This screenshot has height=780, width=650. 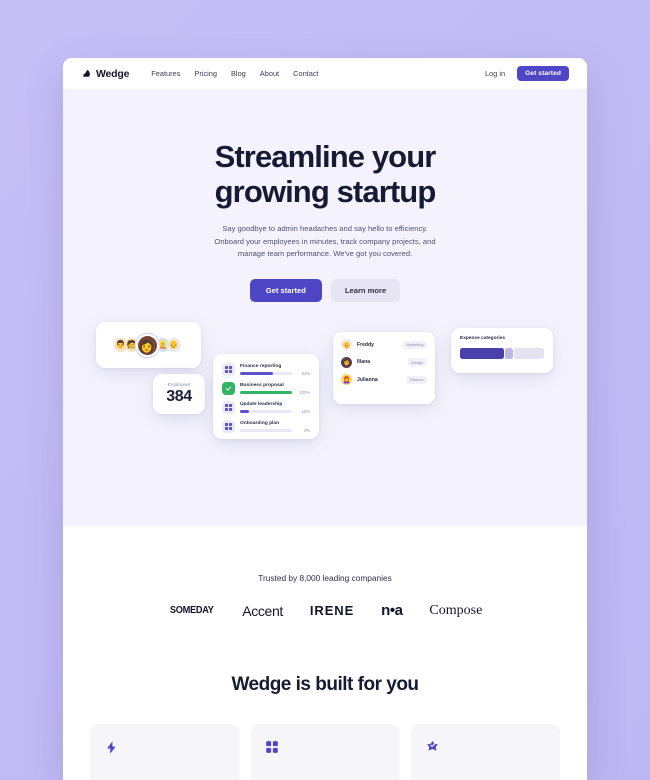 I want to click on task-title: Onboarding plan, so click(x=260, y=424).